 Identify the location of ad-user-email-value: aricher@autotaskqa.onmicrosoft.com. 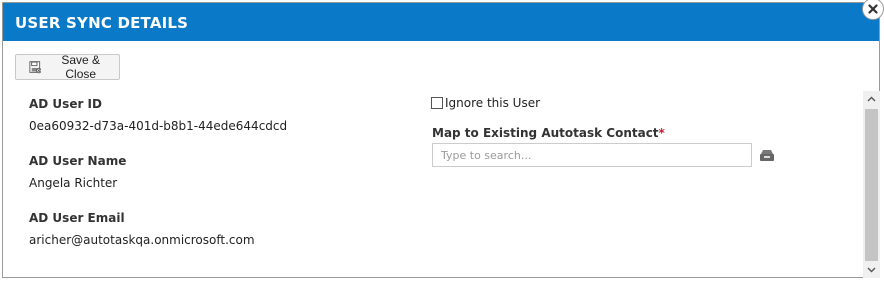
(142, 240).